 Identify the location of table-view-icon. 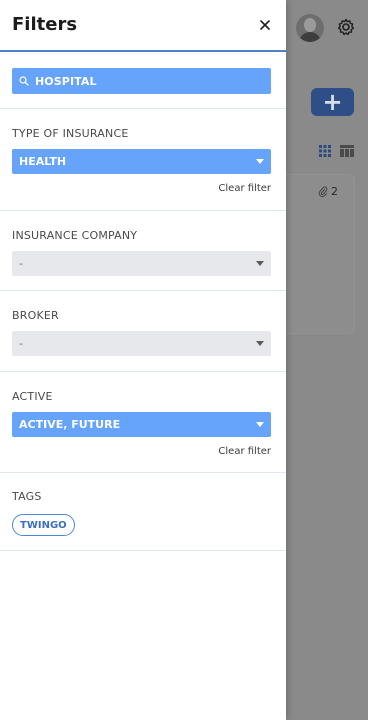
(347, 151).